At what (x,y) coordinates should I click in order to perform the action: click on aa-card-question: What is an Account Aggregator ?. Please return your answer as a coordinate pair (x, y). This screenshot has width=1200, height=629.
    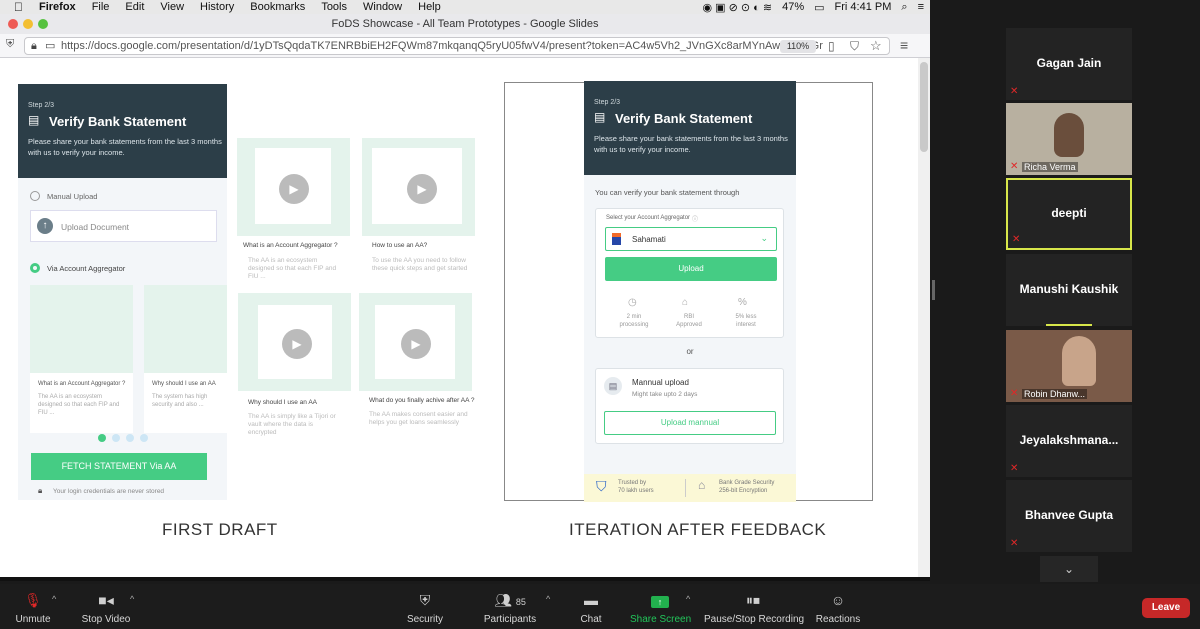
    Looking at the image, I should click on (82, 384).